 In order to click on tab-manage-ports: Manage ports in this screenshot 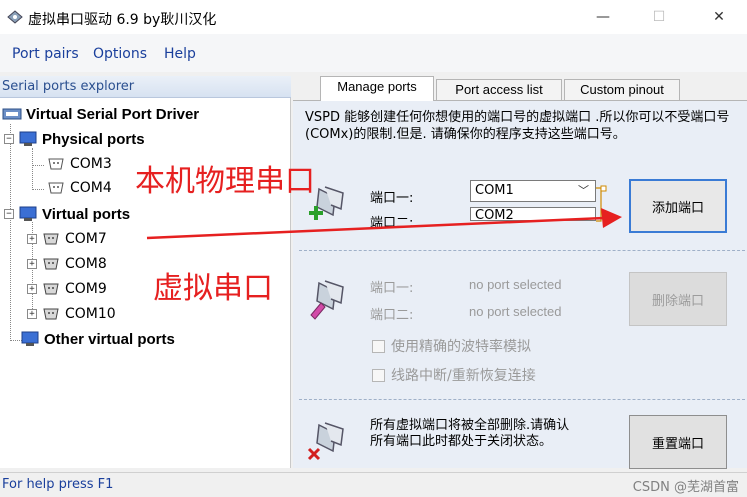, I will do `click(377, 88)`.